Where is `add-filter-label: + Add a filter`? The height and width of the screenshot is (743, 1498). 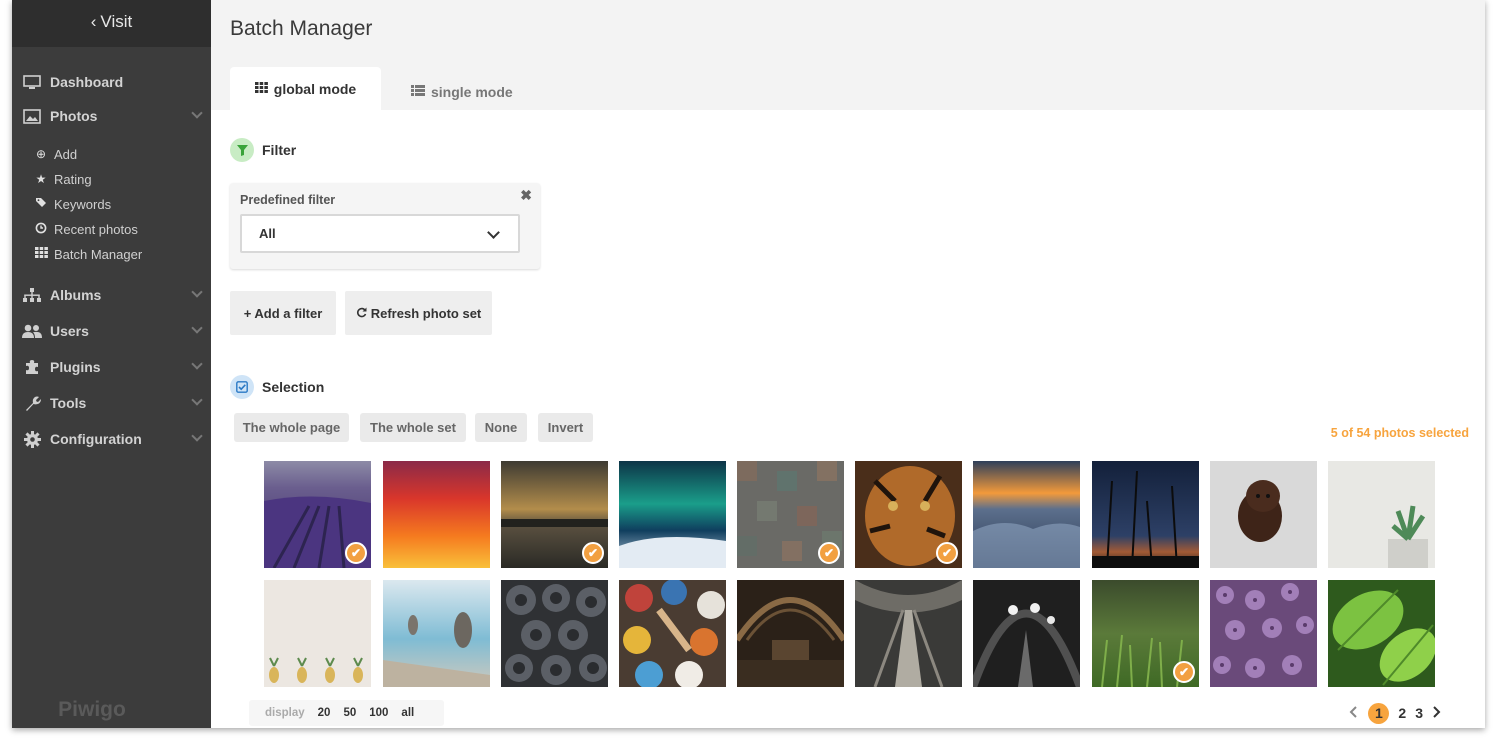 add-filter-label: + Add a filter is located at coordinates (283, 313).